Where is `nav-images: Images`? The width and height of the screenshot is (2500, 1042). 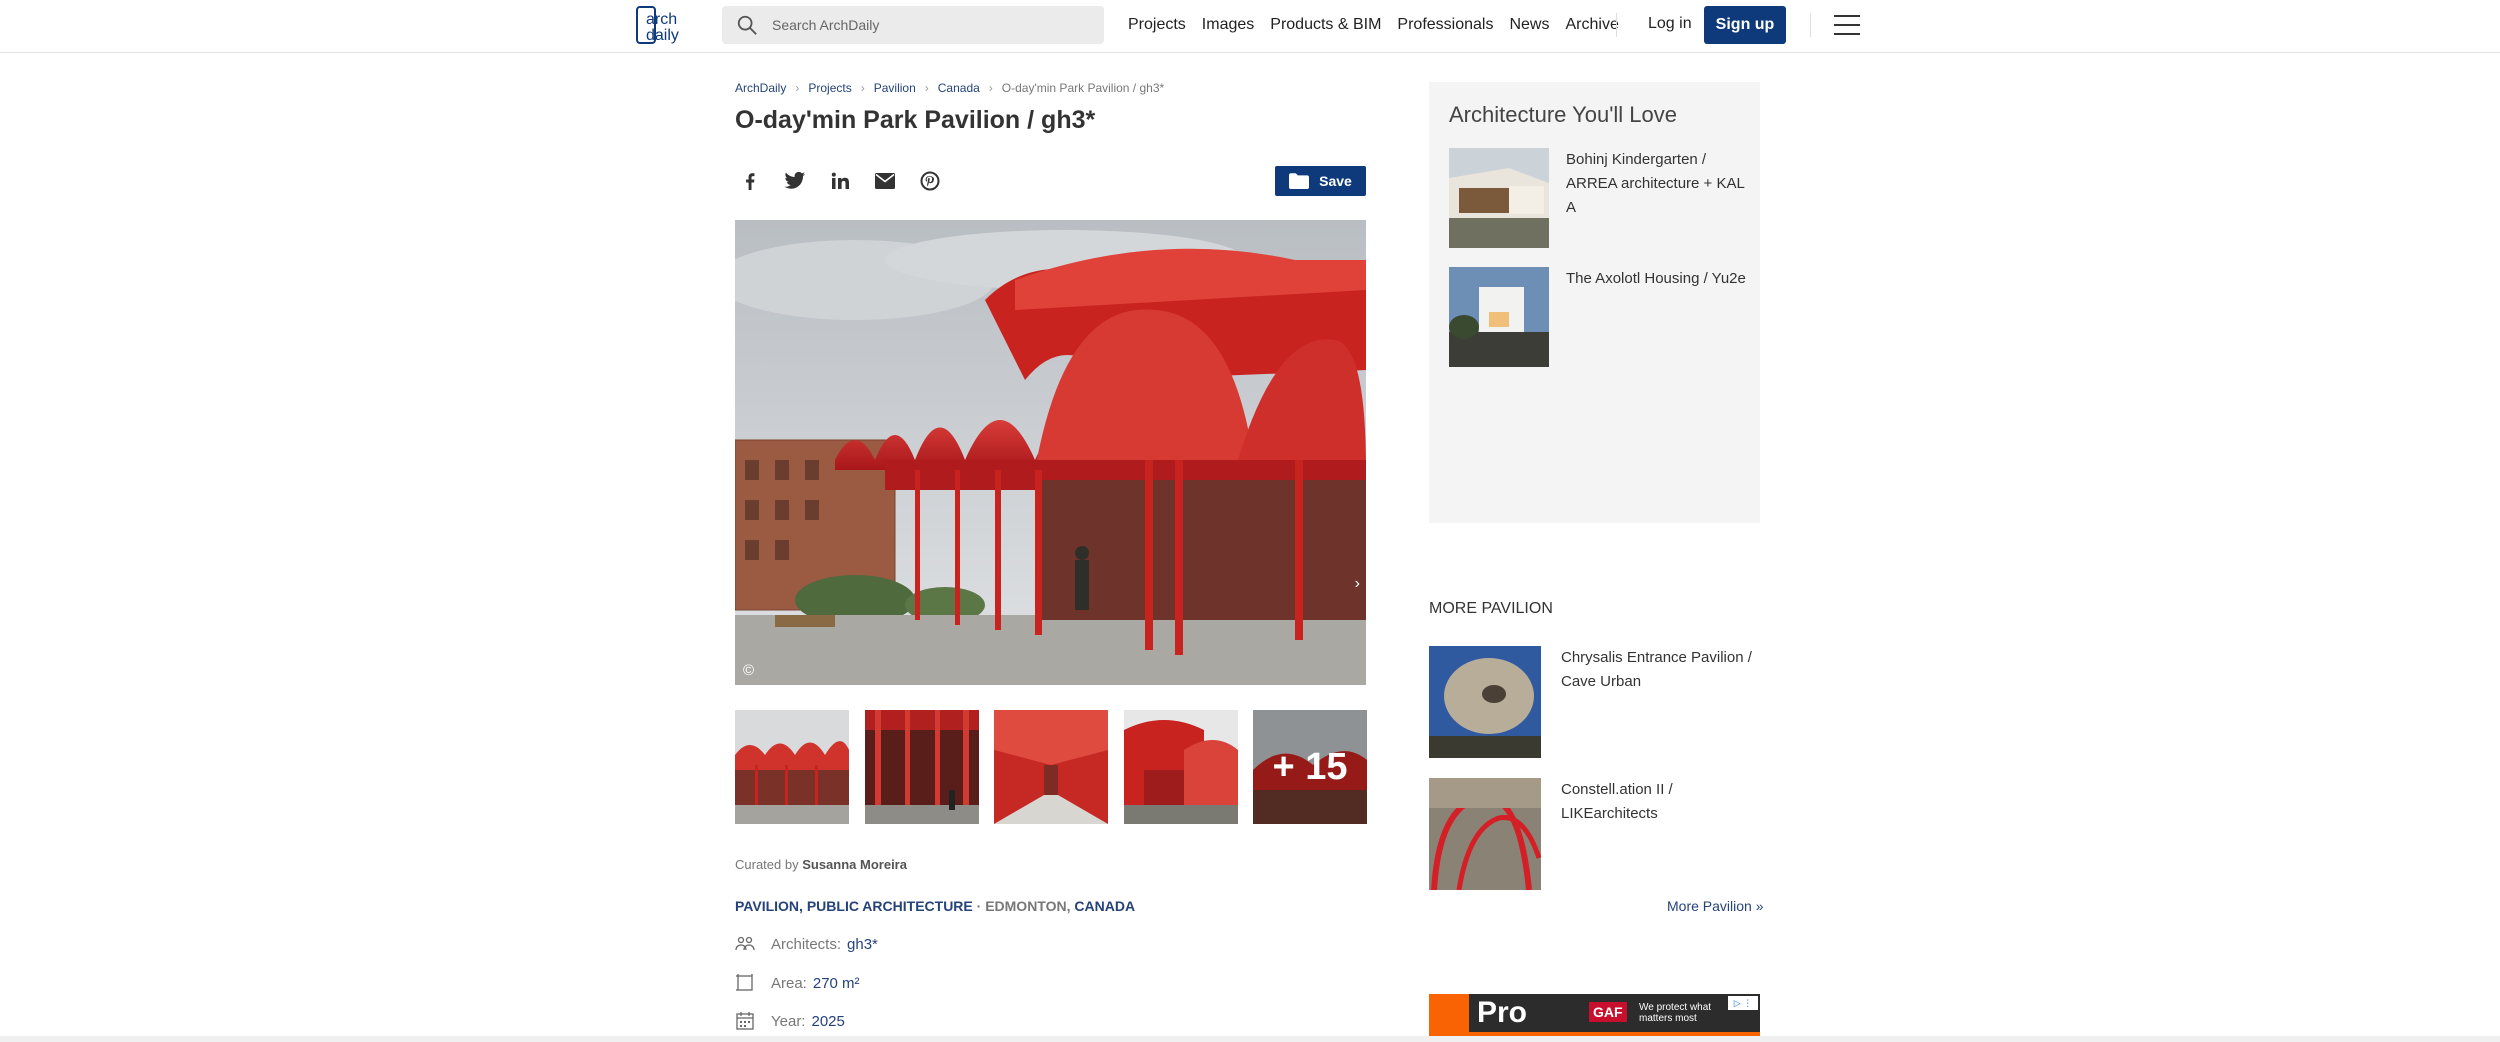 nav-images: Images is located at coordinates (1228, 25).